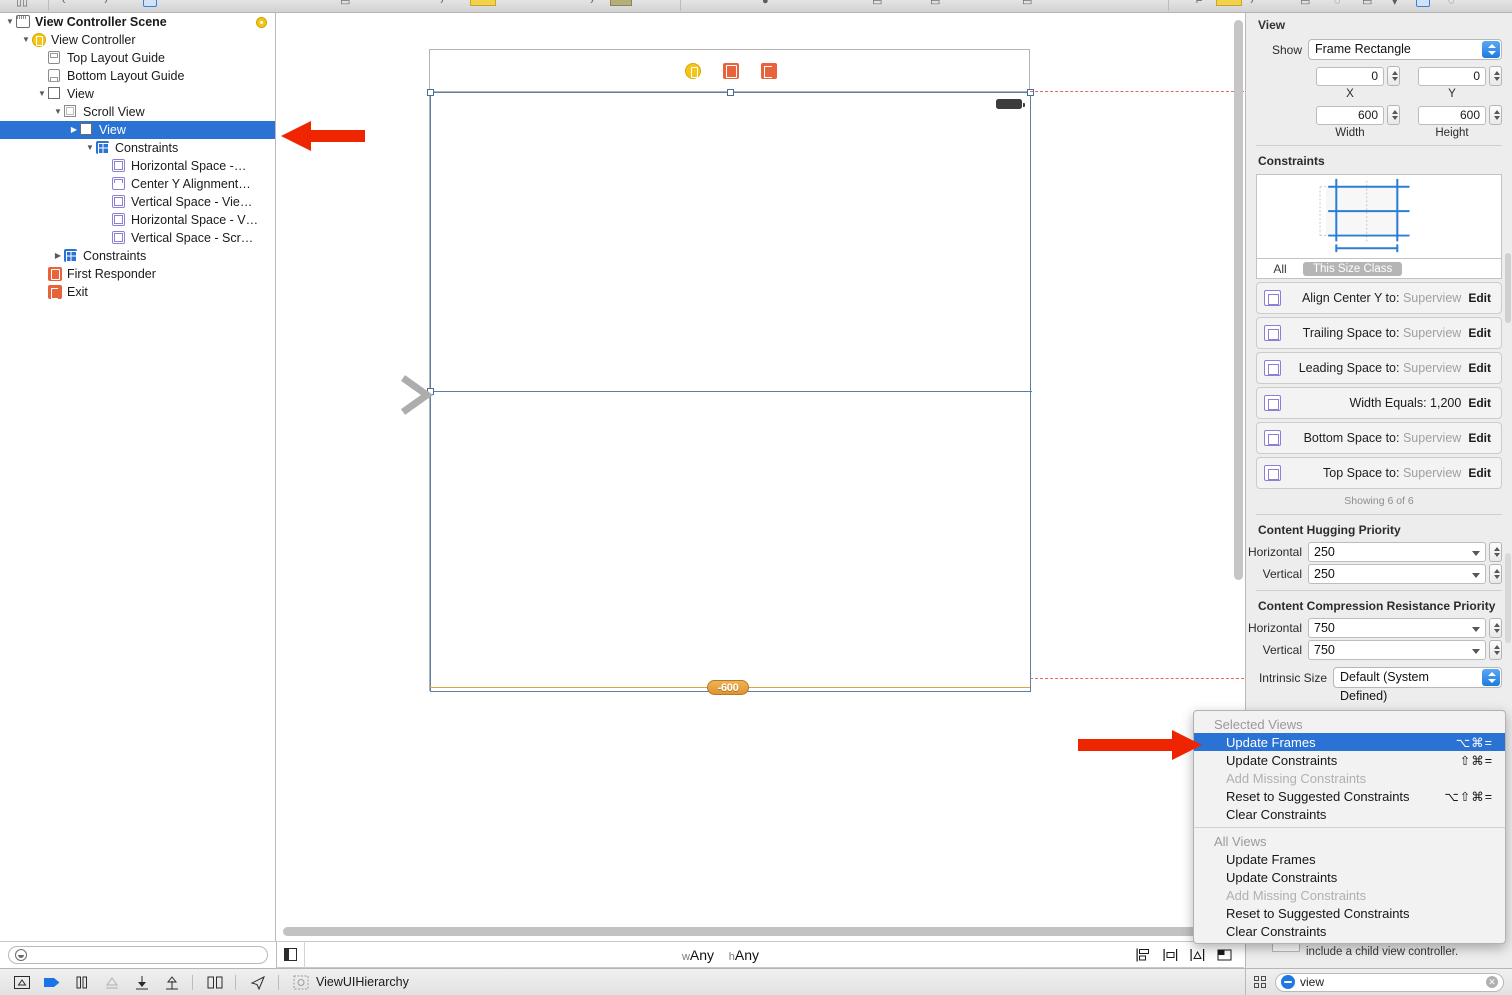 The height and width of the screenshot is (995, 1512). I want to click on size-class-all-tab: All, so click(1280, 269).